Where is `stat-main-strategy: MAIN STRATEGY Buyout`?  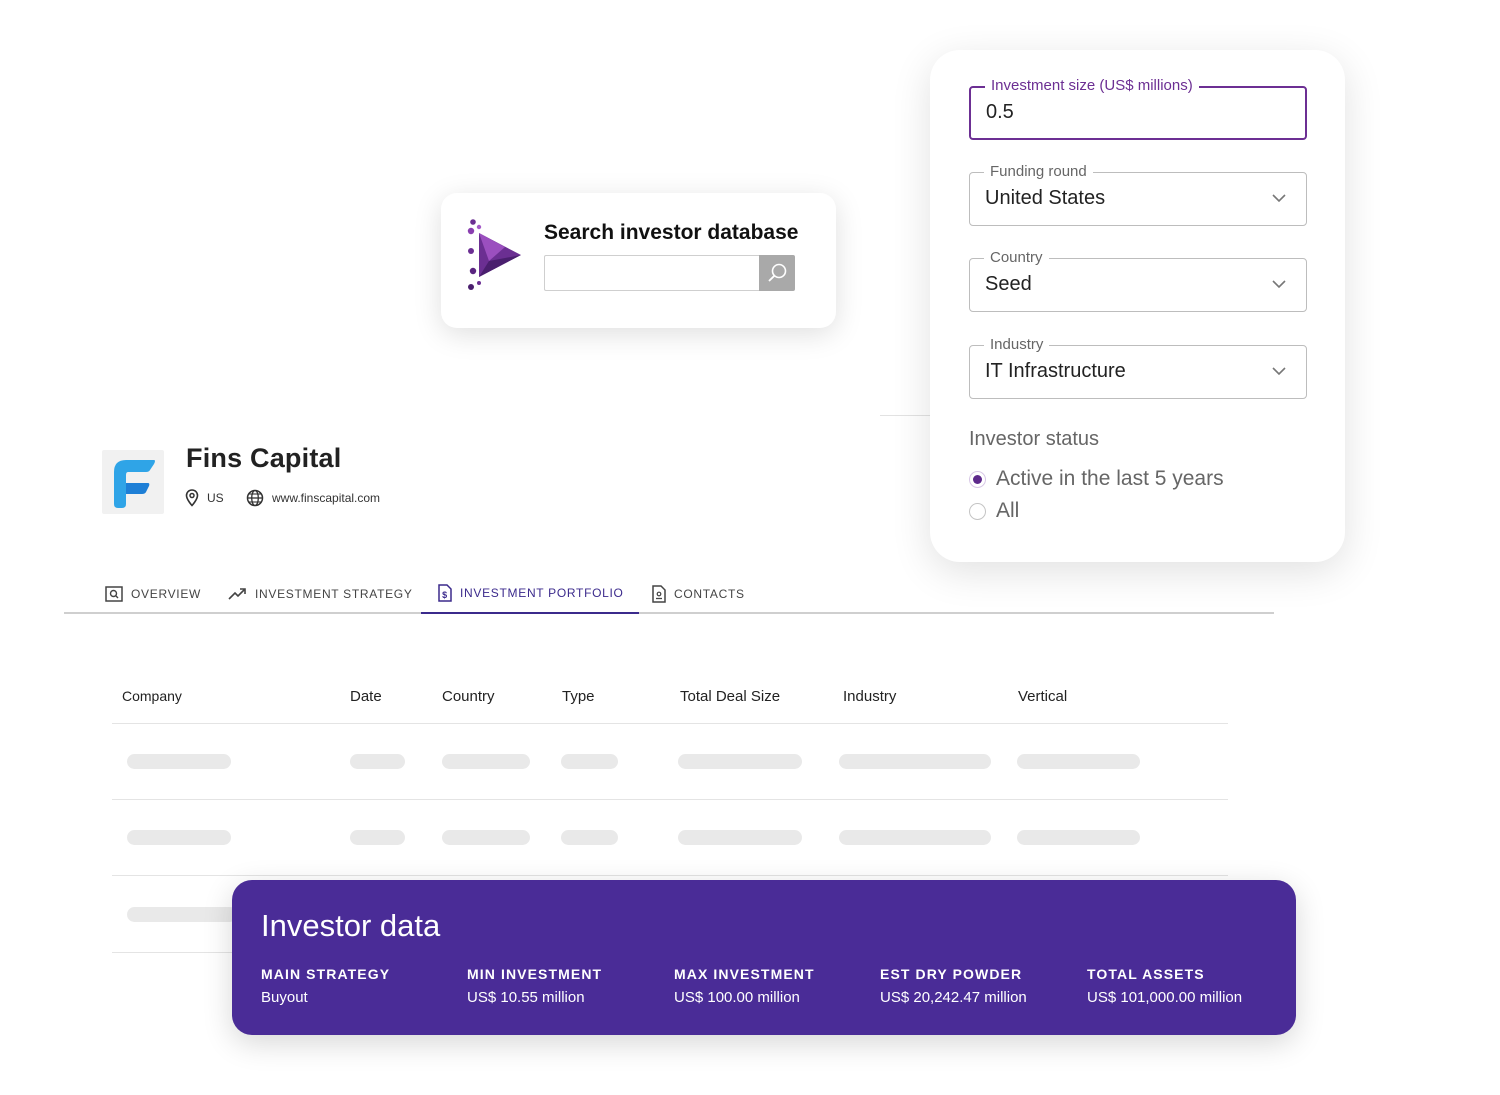 stat-main-strategy: MAIN STRATEGY Buyout is located at coordinates (325, 986).